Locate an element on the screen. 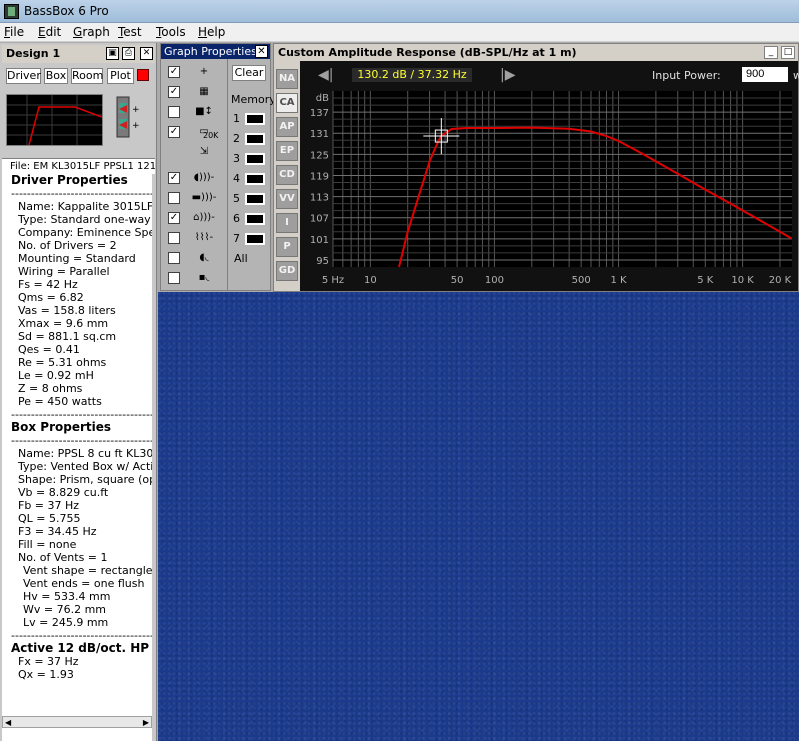 This screenshot has width=799, height=741. x-tick-label: 500 is located at coordinates (581, 280).